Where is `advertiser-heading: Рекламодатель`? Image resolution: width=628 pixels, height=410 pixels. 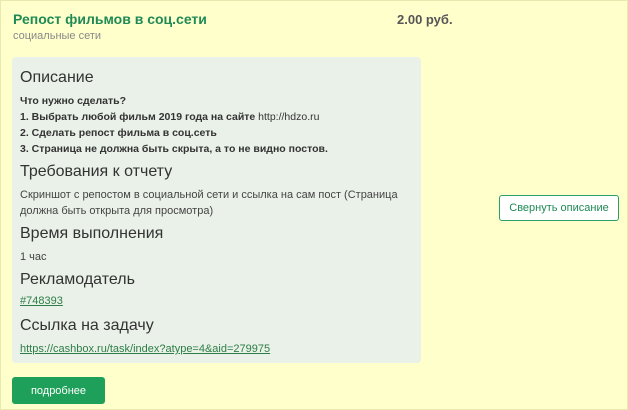
advertiser-heading: Рекламодатель is located at coordinates (77, 279).